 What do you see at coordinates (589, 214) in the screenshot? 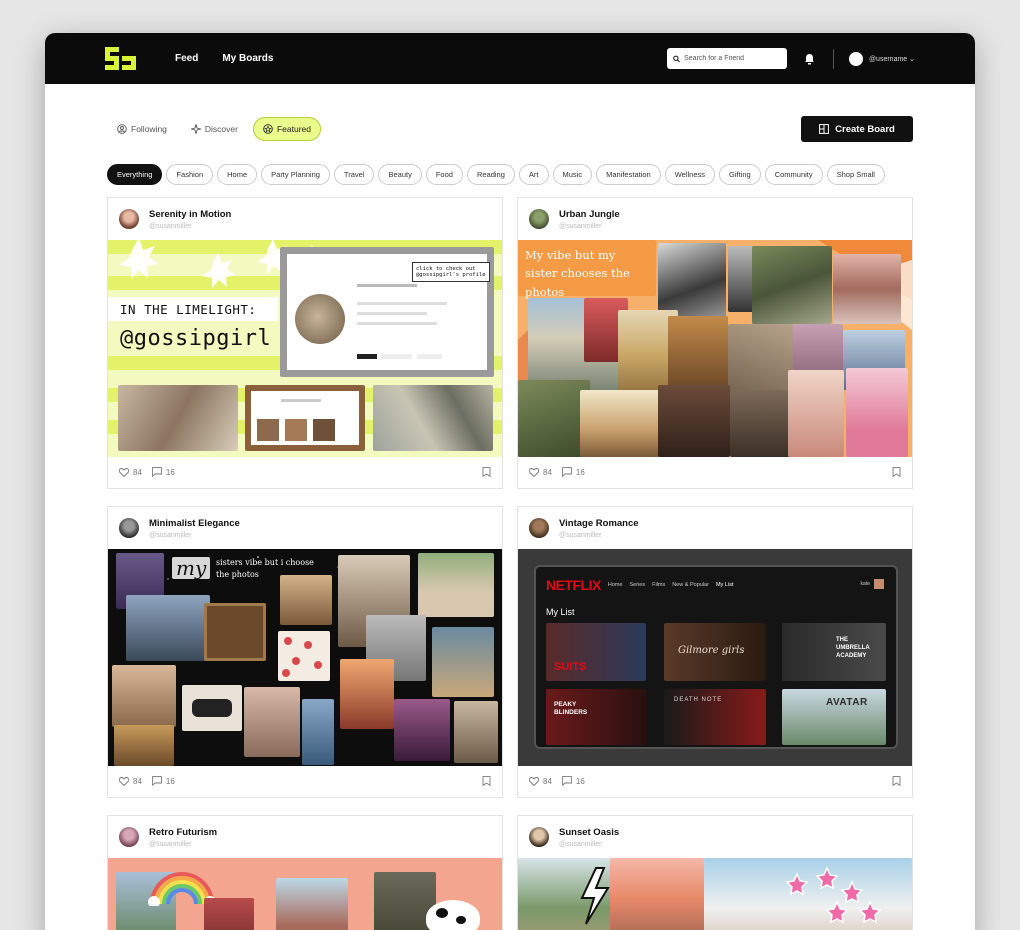
I see `board-title: Urban Jungle` at bounding box center [589, 214].